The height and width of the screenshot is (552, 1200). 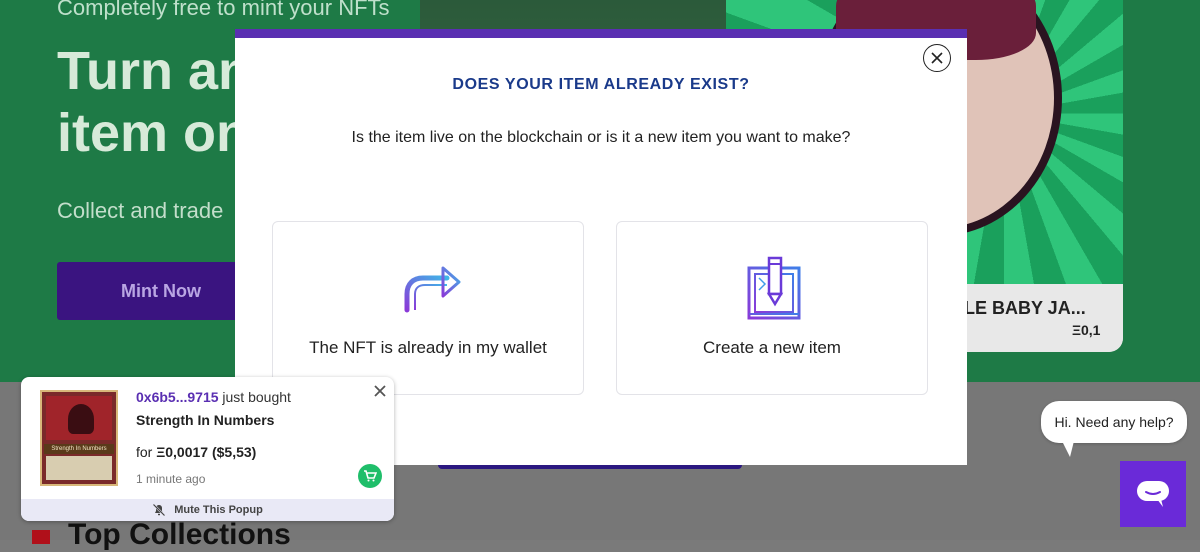 I want to click on hero-collect-text: Collect and trade, so click(x=140, y=210).